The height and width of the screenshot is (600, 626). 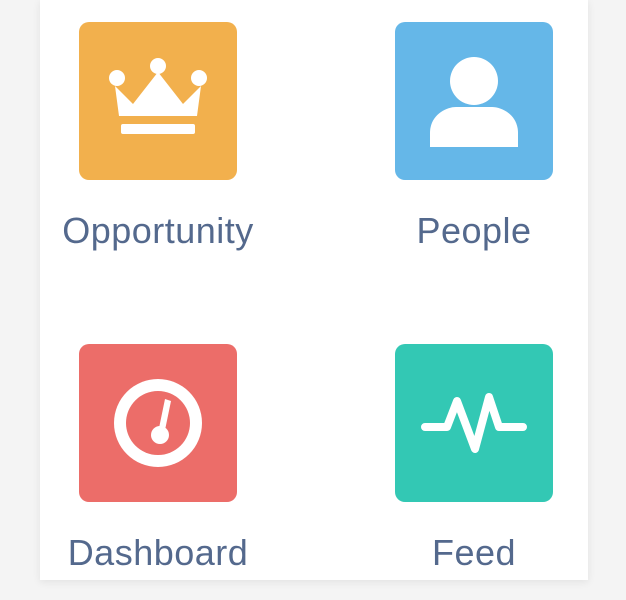 I want to click on dashboard-label: Dashboard, so click(x=158, y=552).